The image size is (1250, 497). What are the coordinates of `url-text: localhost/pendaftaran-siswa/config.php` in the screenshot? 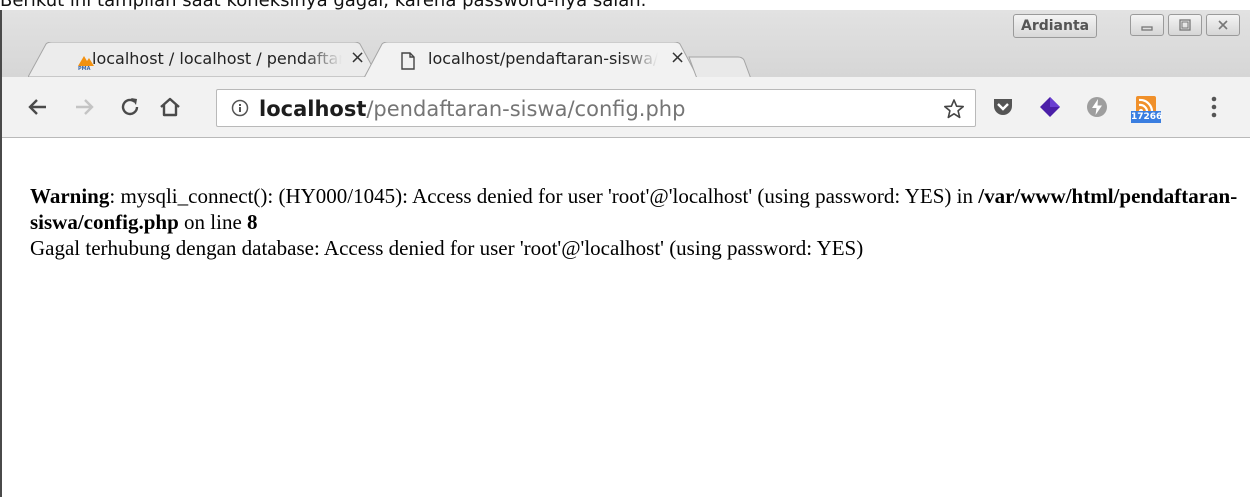 It's located at (472, 109).